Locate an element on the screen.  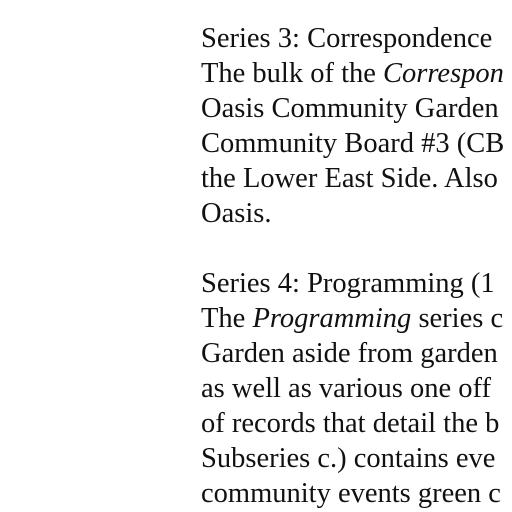
series-4-line-1: The Programming series c is located at coordinates (356, 318).